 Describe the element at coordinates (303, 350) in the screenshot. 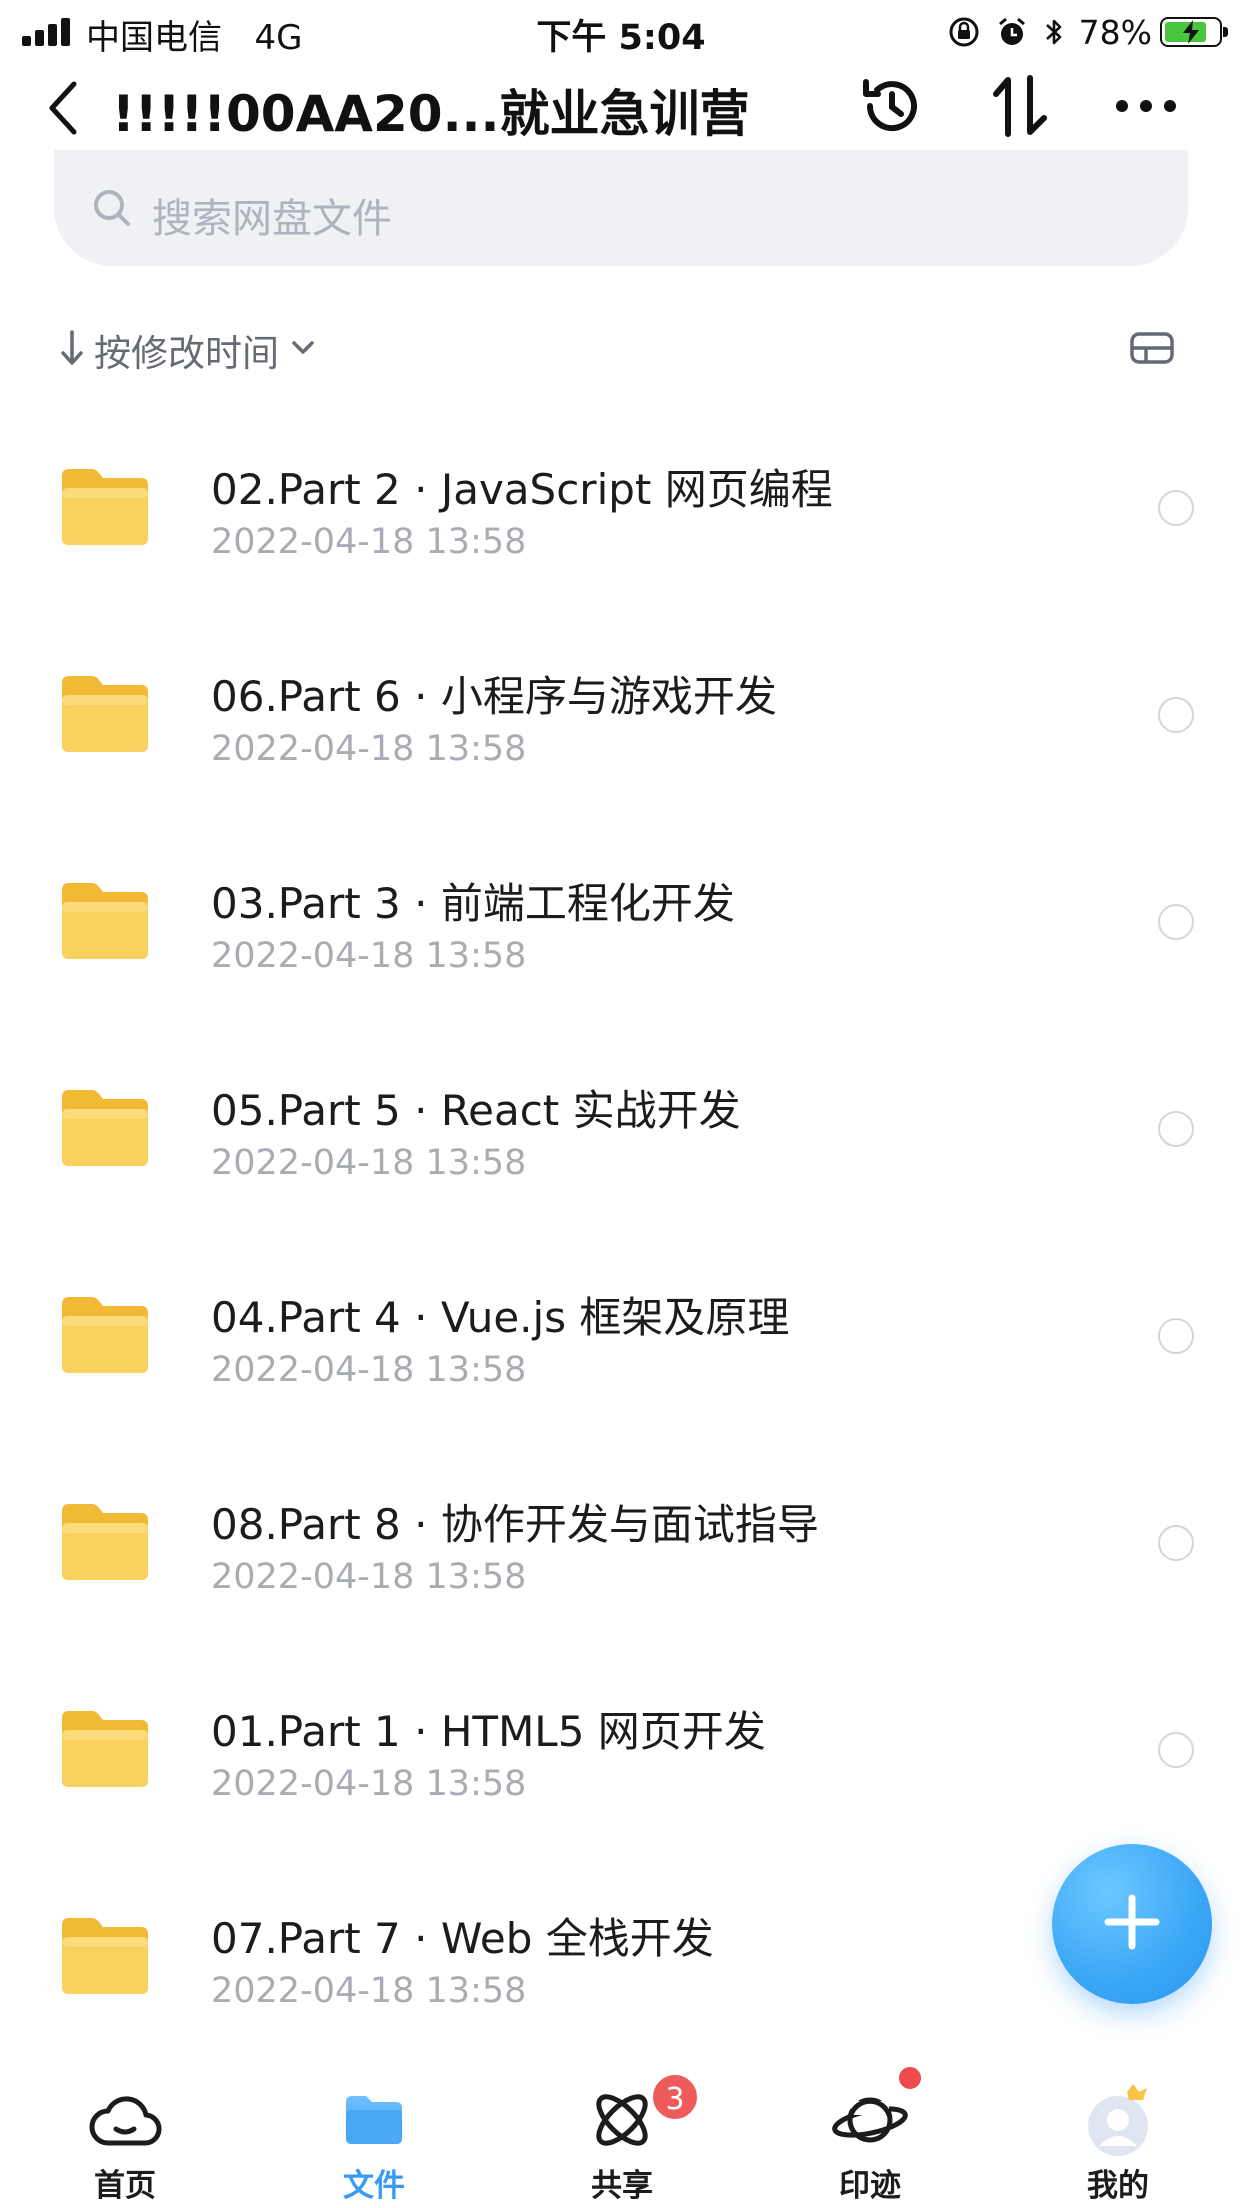

I see `chevron-down-icon` at that location.